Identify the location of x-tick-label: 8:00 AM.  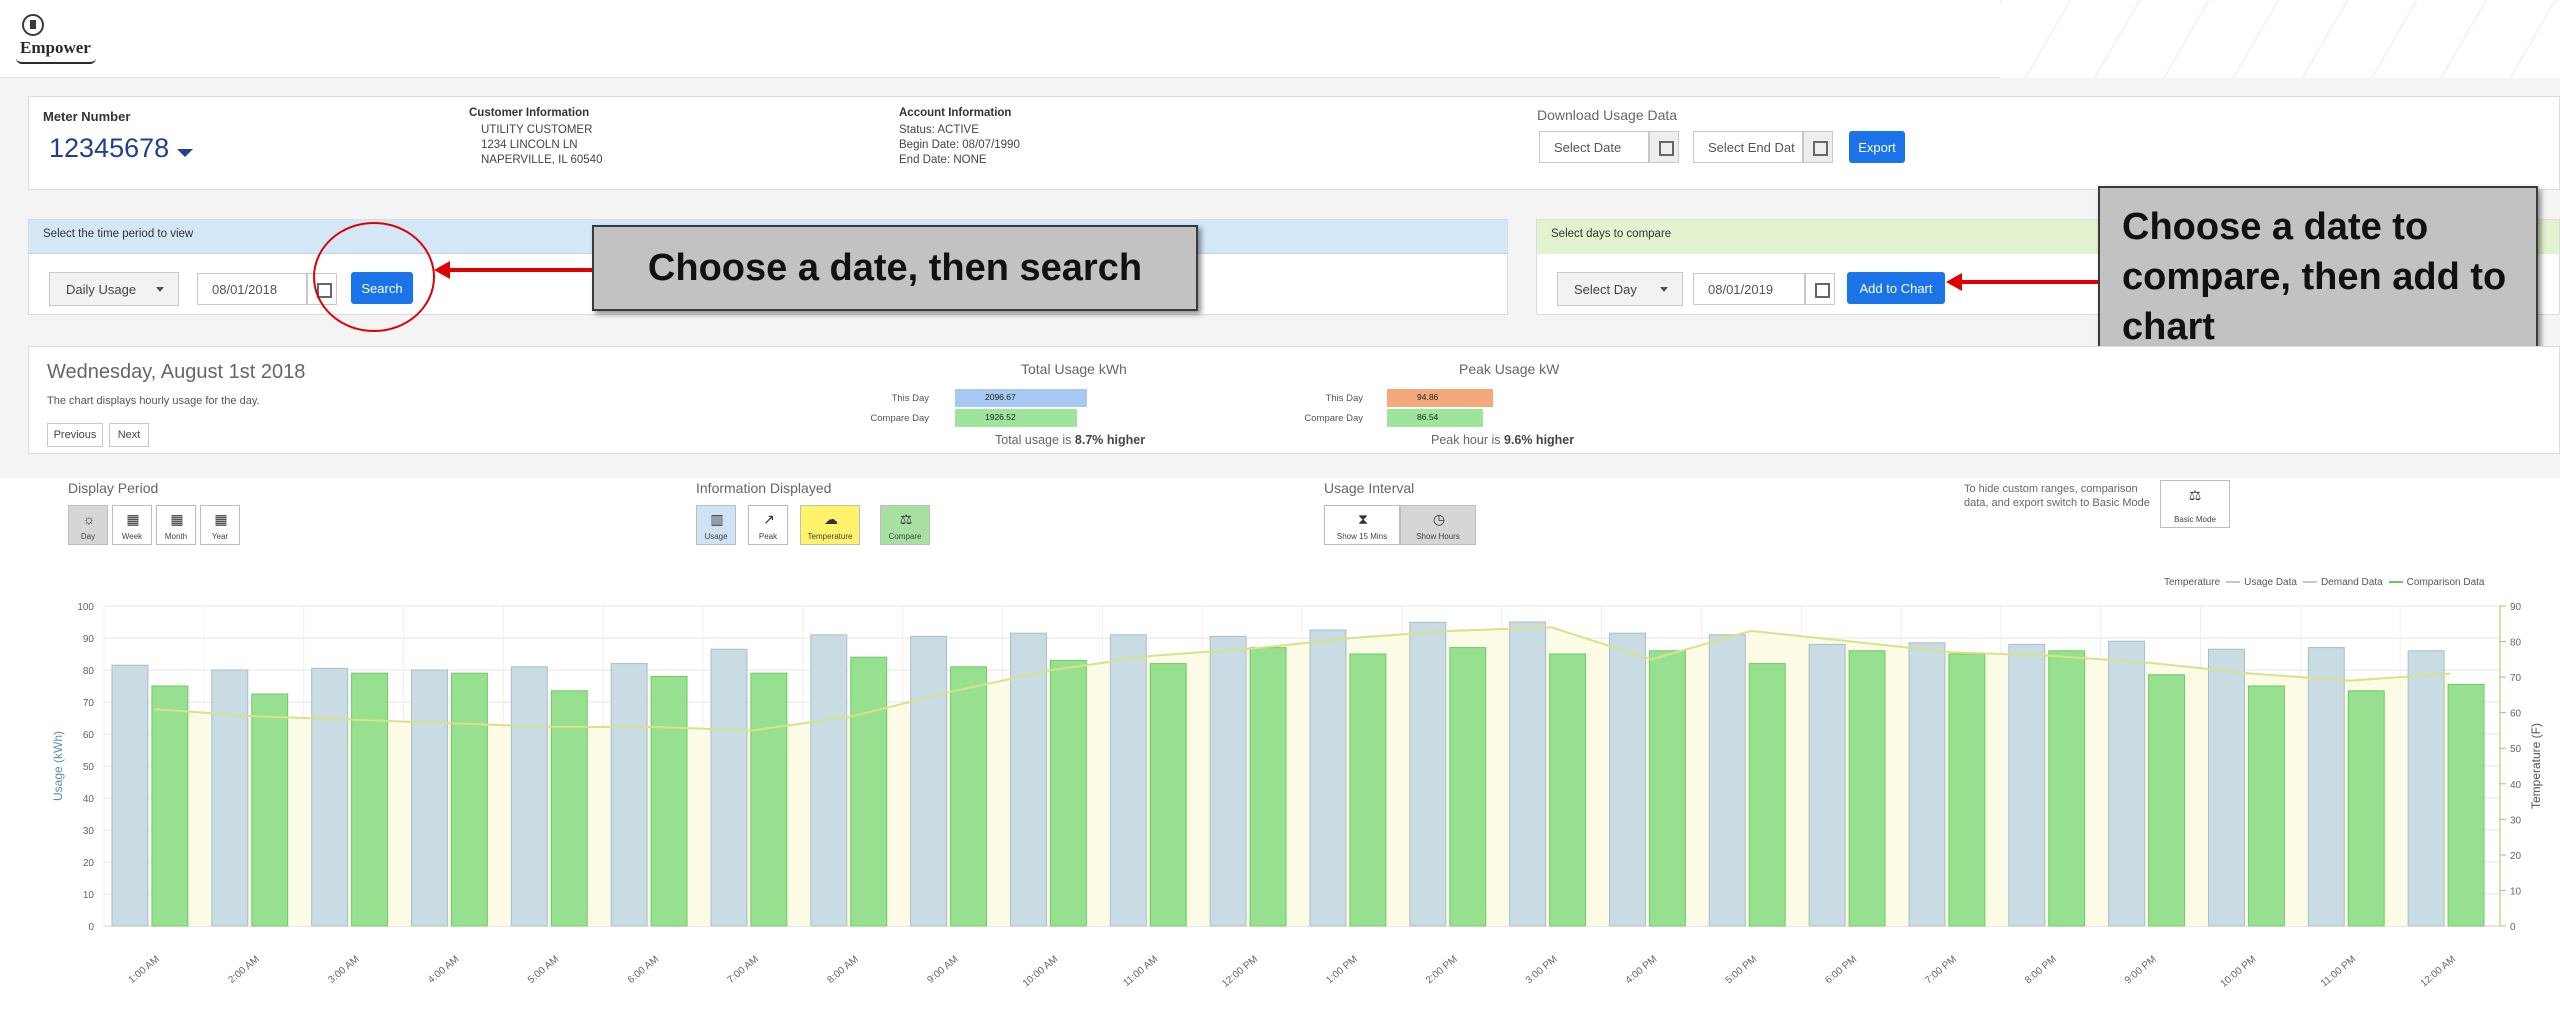
(842, 970).